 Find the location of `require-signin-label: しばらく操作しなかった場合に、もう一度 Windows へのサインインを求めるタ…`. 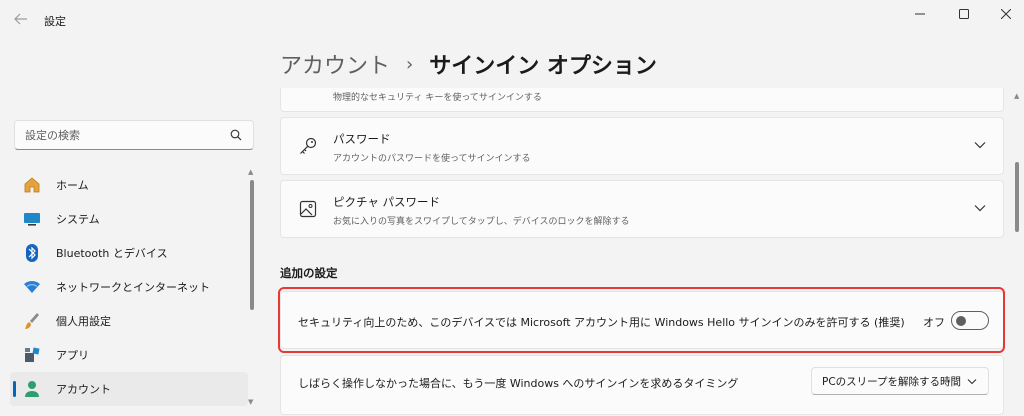

require-signin-label: しばらく操作しなかった場合に、もう一度 Windows へのサインインを求めるタ… is located at coordinates (518, 383).